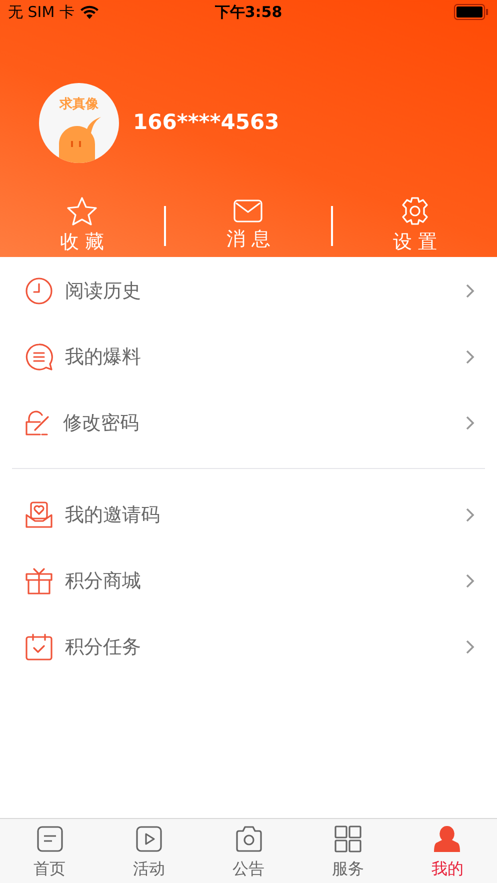 This screenshot has width=497, height=883. I want to click on clock-text: 下午3:58, so click(248, 12).